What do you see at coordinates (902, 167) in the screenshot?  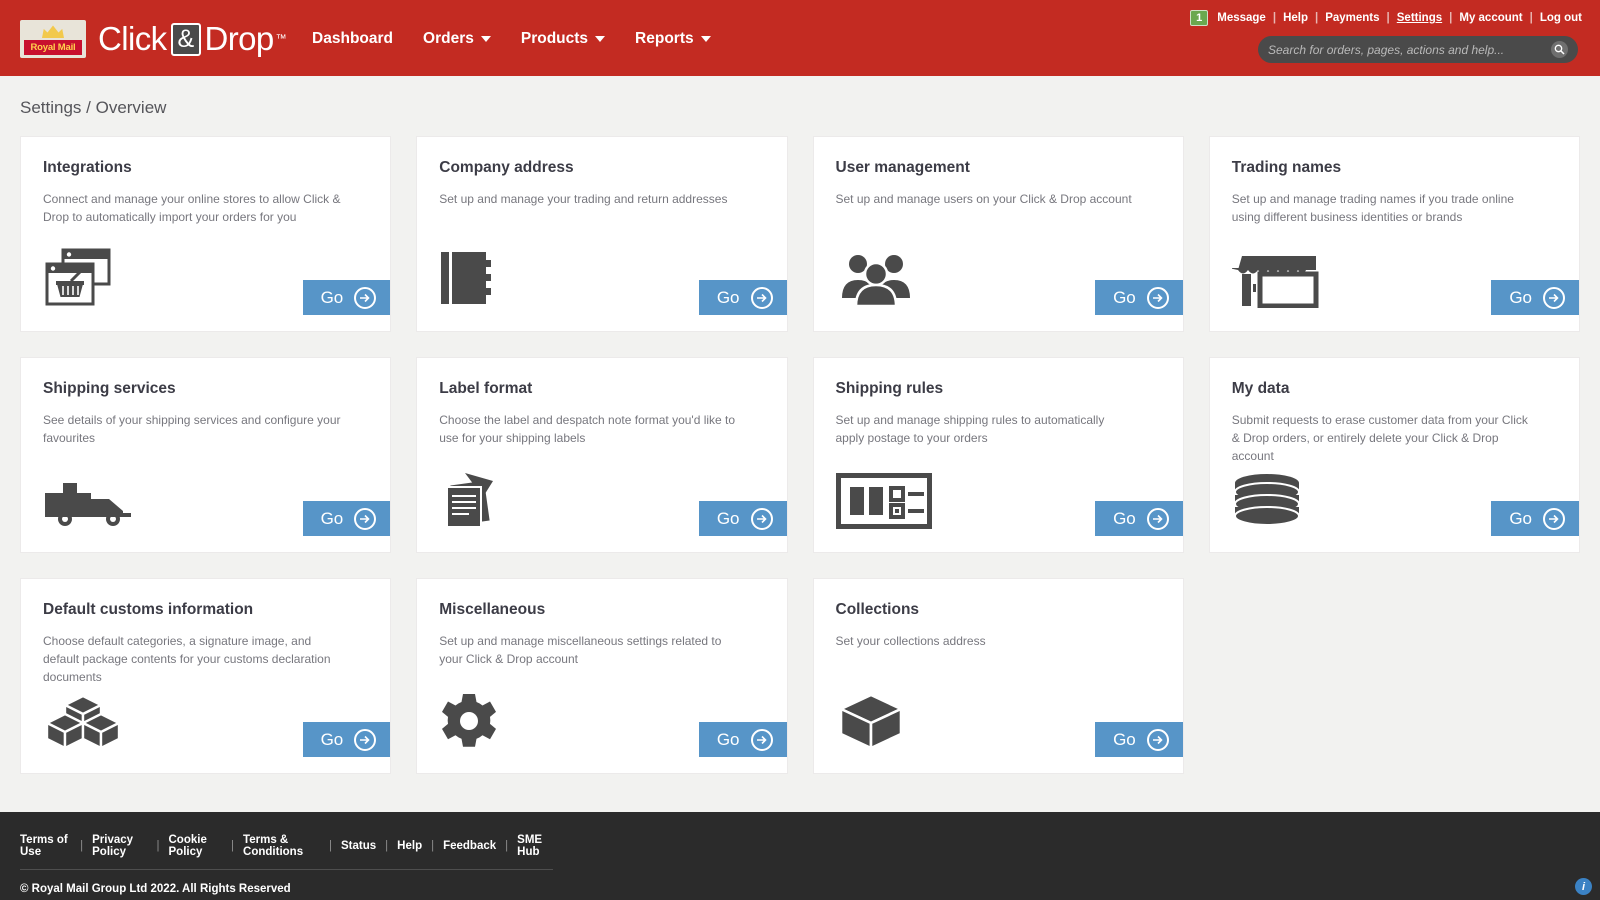 I see `card-title: User management` at bounding box center [902, 167].